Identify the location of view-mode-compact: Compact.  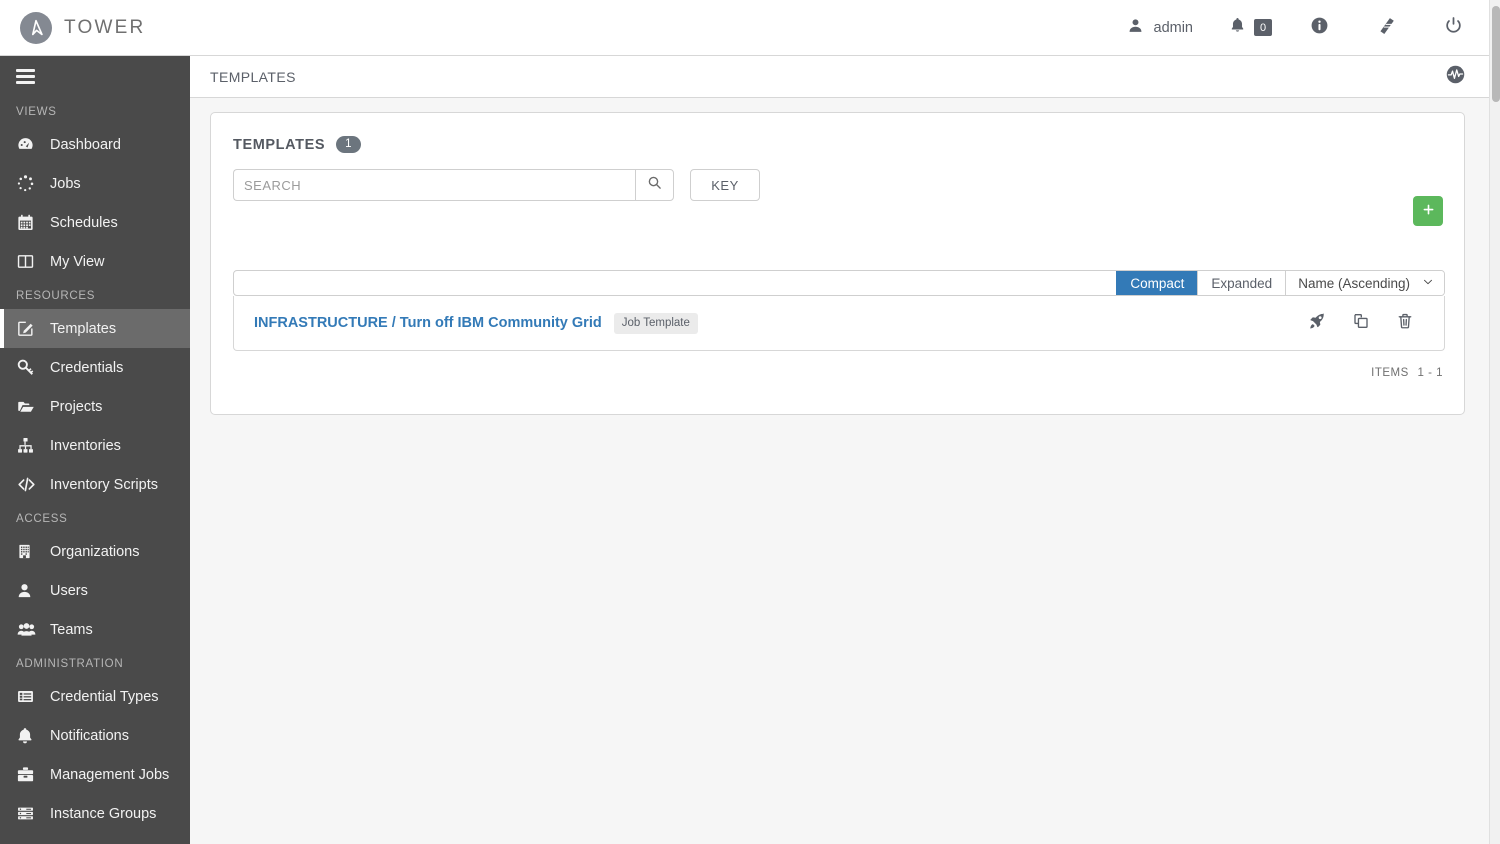
(1157, 283).